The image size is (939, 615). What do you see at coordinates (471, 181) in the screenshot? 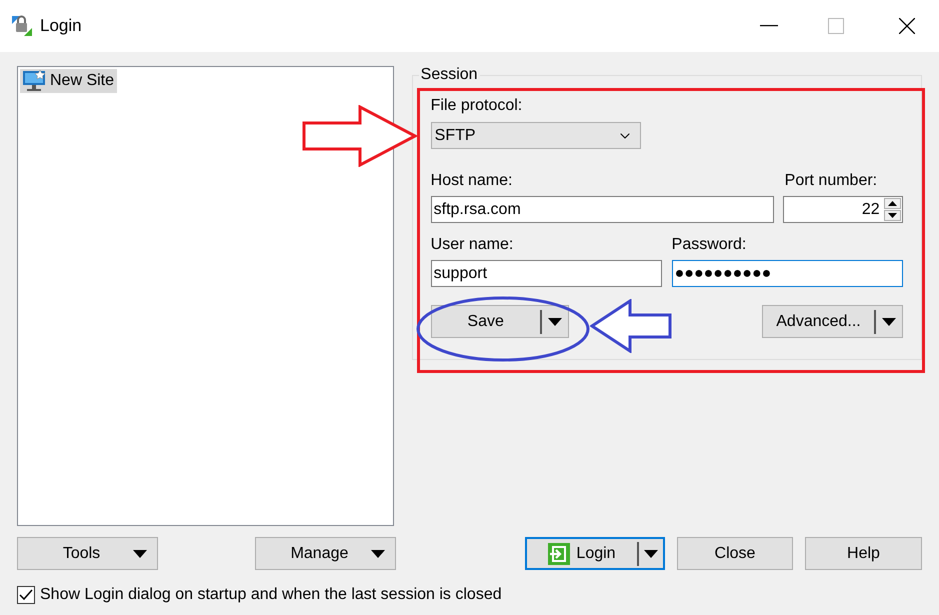
I see `field-label: Host name:` at bounding box center [471, 181].